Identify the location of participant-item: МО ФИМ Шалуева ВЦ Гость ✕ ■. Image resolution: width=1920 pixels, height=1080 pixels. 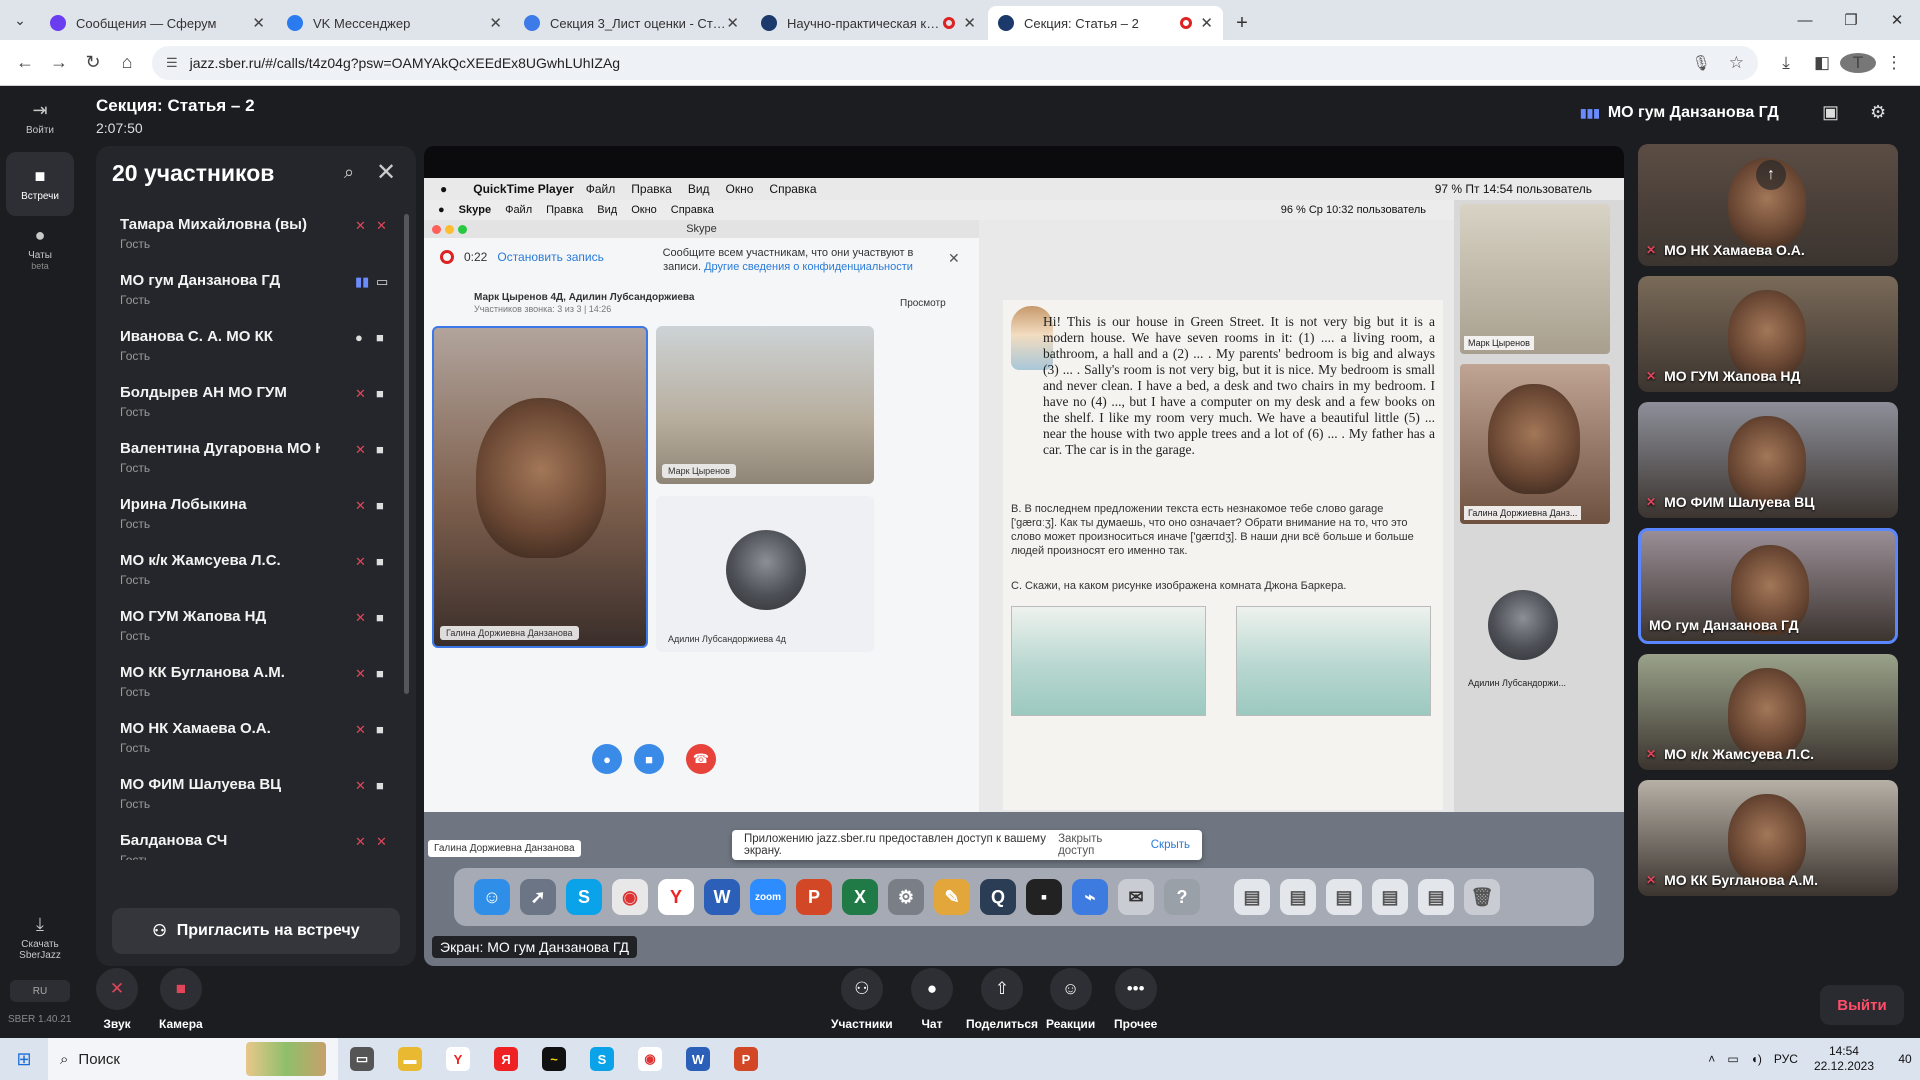
(256, 798).